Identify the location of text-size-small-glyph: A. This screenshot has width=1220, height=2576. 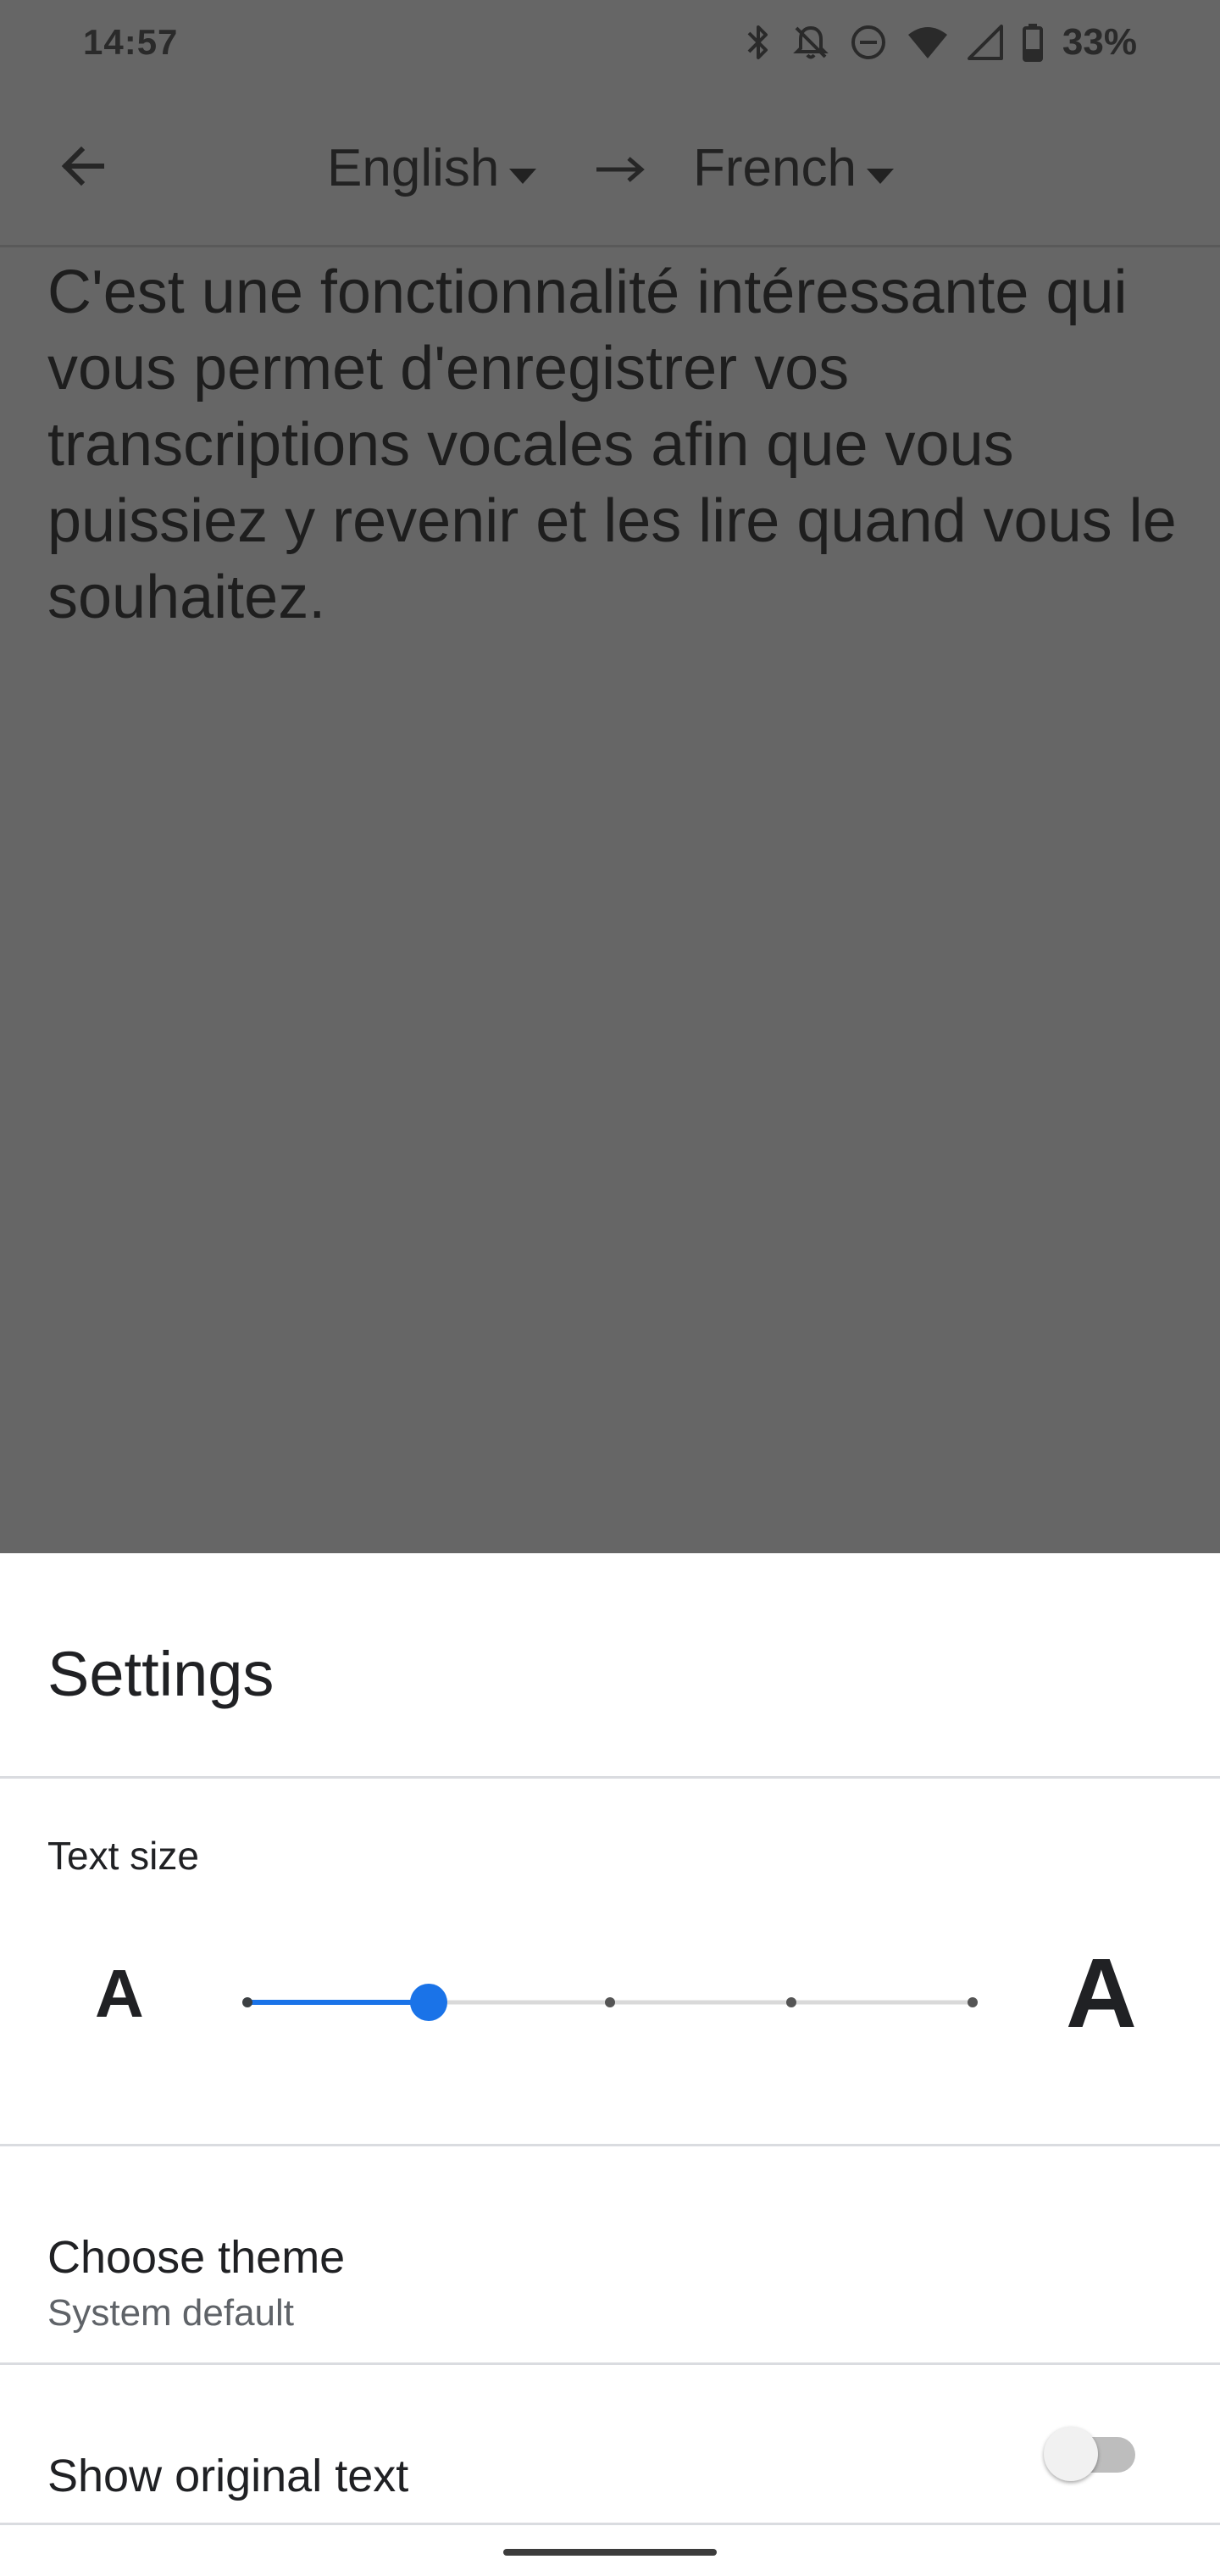
(119, 1993).